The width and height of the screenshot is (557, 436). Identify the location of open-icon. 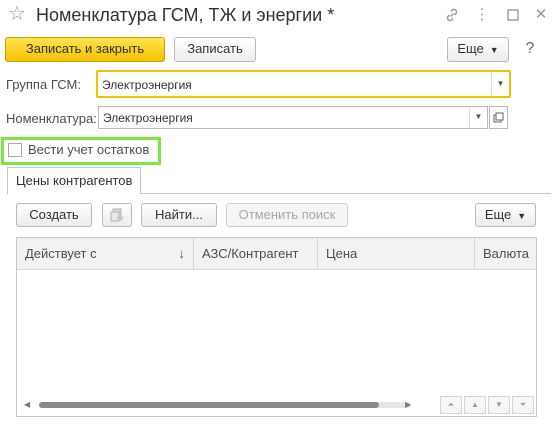
(498, 117).